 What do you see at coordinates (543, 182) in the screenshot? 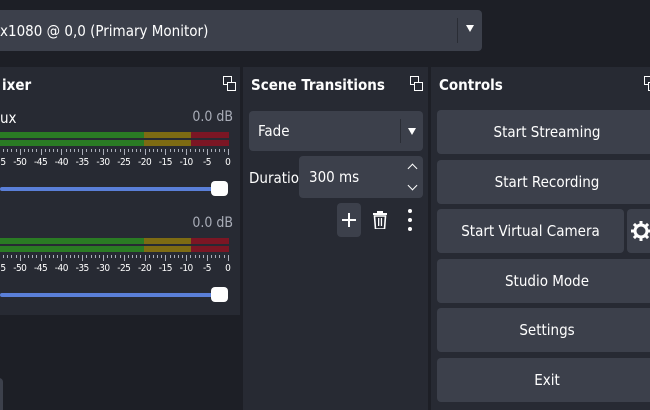
I see `start-recording-button: Start Recording` at bounding box center [543, 182].